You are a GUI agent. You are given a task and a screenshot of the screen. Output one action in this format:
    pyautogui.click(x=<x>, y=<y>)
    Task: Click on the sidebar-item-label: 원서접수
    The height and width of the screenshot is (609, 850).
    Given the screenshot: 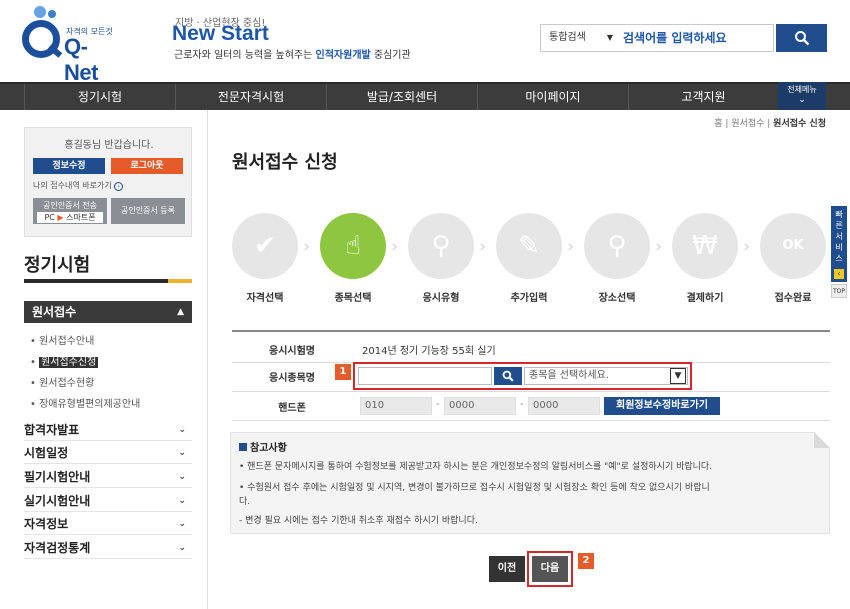 What is the action you would take?
    pyautogui.click(x=54, y=312)
    